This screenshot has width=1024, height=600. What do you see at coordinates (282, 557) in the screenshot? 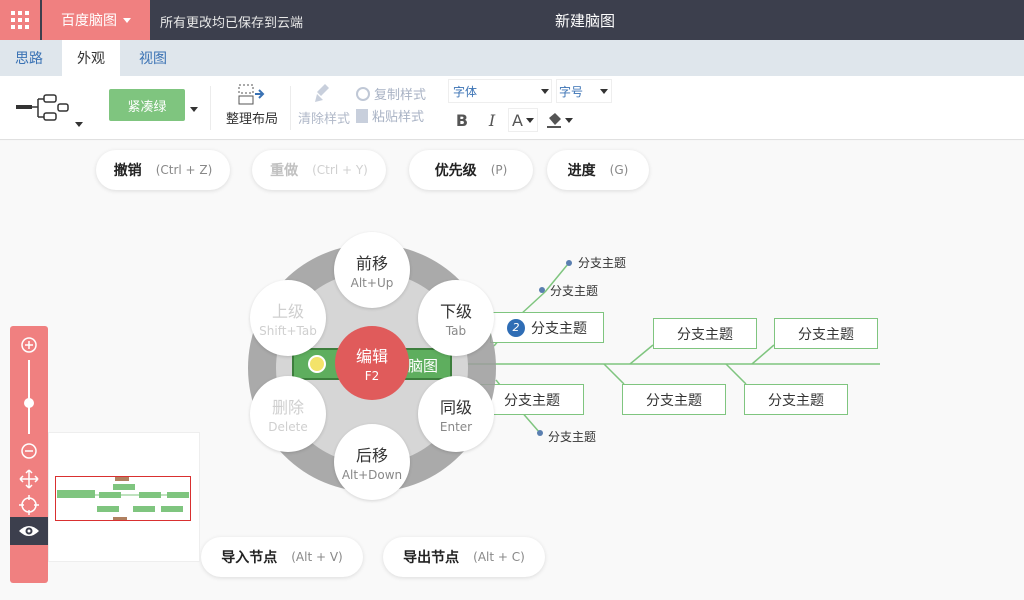
I see `import-node-button: 导入节点 (Alt + V)` at bounding box center [282, 557].